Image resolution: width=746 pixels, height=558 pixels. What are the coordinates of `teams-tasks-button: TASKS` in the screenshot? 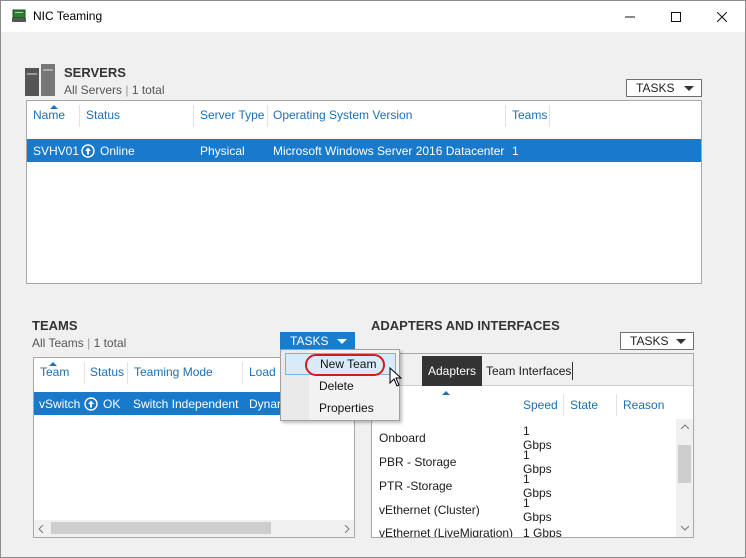 It's located at (317, 341).